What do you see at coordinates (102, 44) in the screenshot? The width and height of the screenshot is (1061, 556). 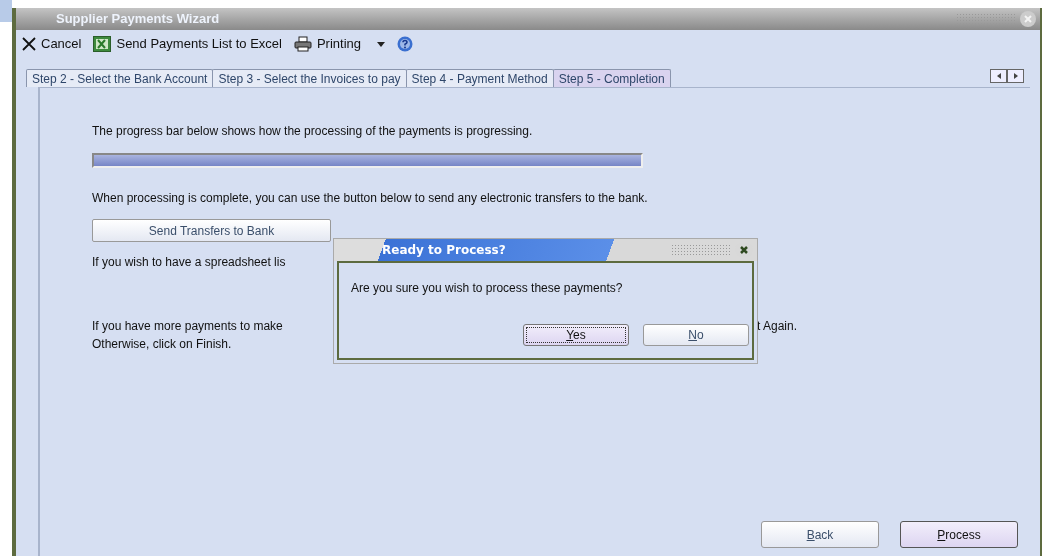 I see `spreadsheet-icon` at bounding box center [102, 44].